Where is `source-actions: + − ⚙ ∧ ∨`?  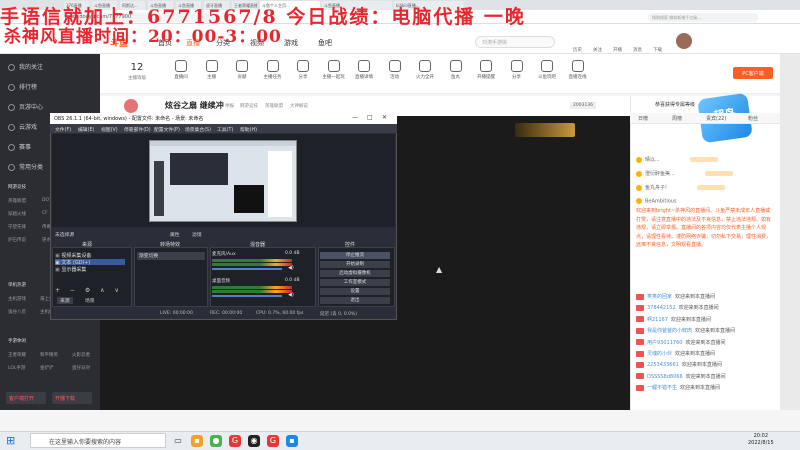
source-actions: + − ⚙ ∧ ∨ is located at coordinates (89, 290).